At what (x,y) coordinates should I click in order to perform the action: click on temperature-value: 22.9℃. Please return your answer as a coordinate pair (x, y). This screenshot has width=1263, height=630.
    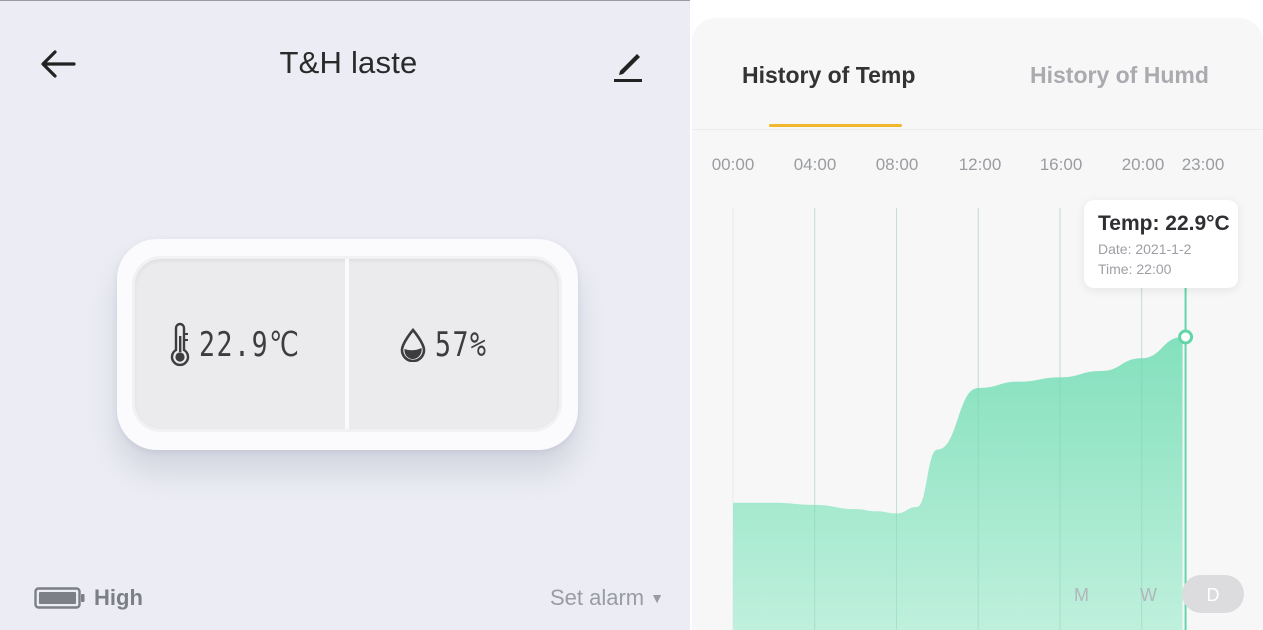
    Looking at the image, I should click on (250, 345).